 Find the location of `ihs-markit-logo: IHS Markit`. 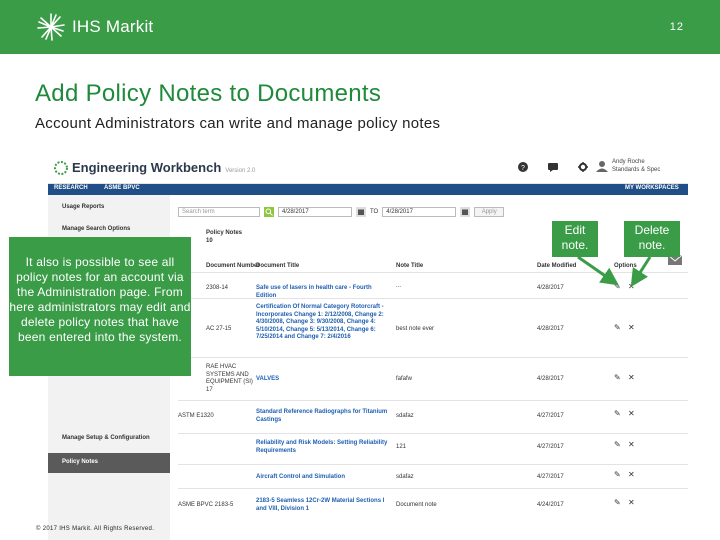

ihs-markit-logo: IHS Markit is located at coordinates (94, 27).